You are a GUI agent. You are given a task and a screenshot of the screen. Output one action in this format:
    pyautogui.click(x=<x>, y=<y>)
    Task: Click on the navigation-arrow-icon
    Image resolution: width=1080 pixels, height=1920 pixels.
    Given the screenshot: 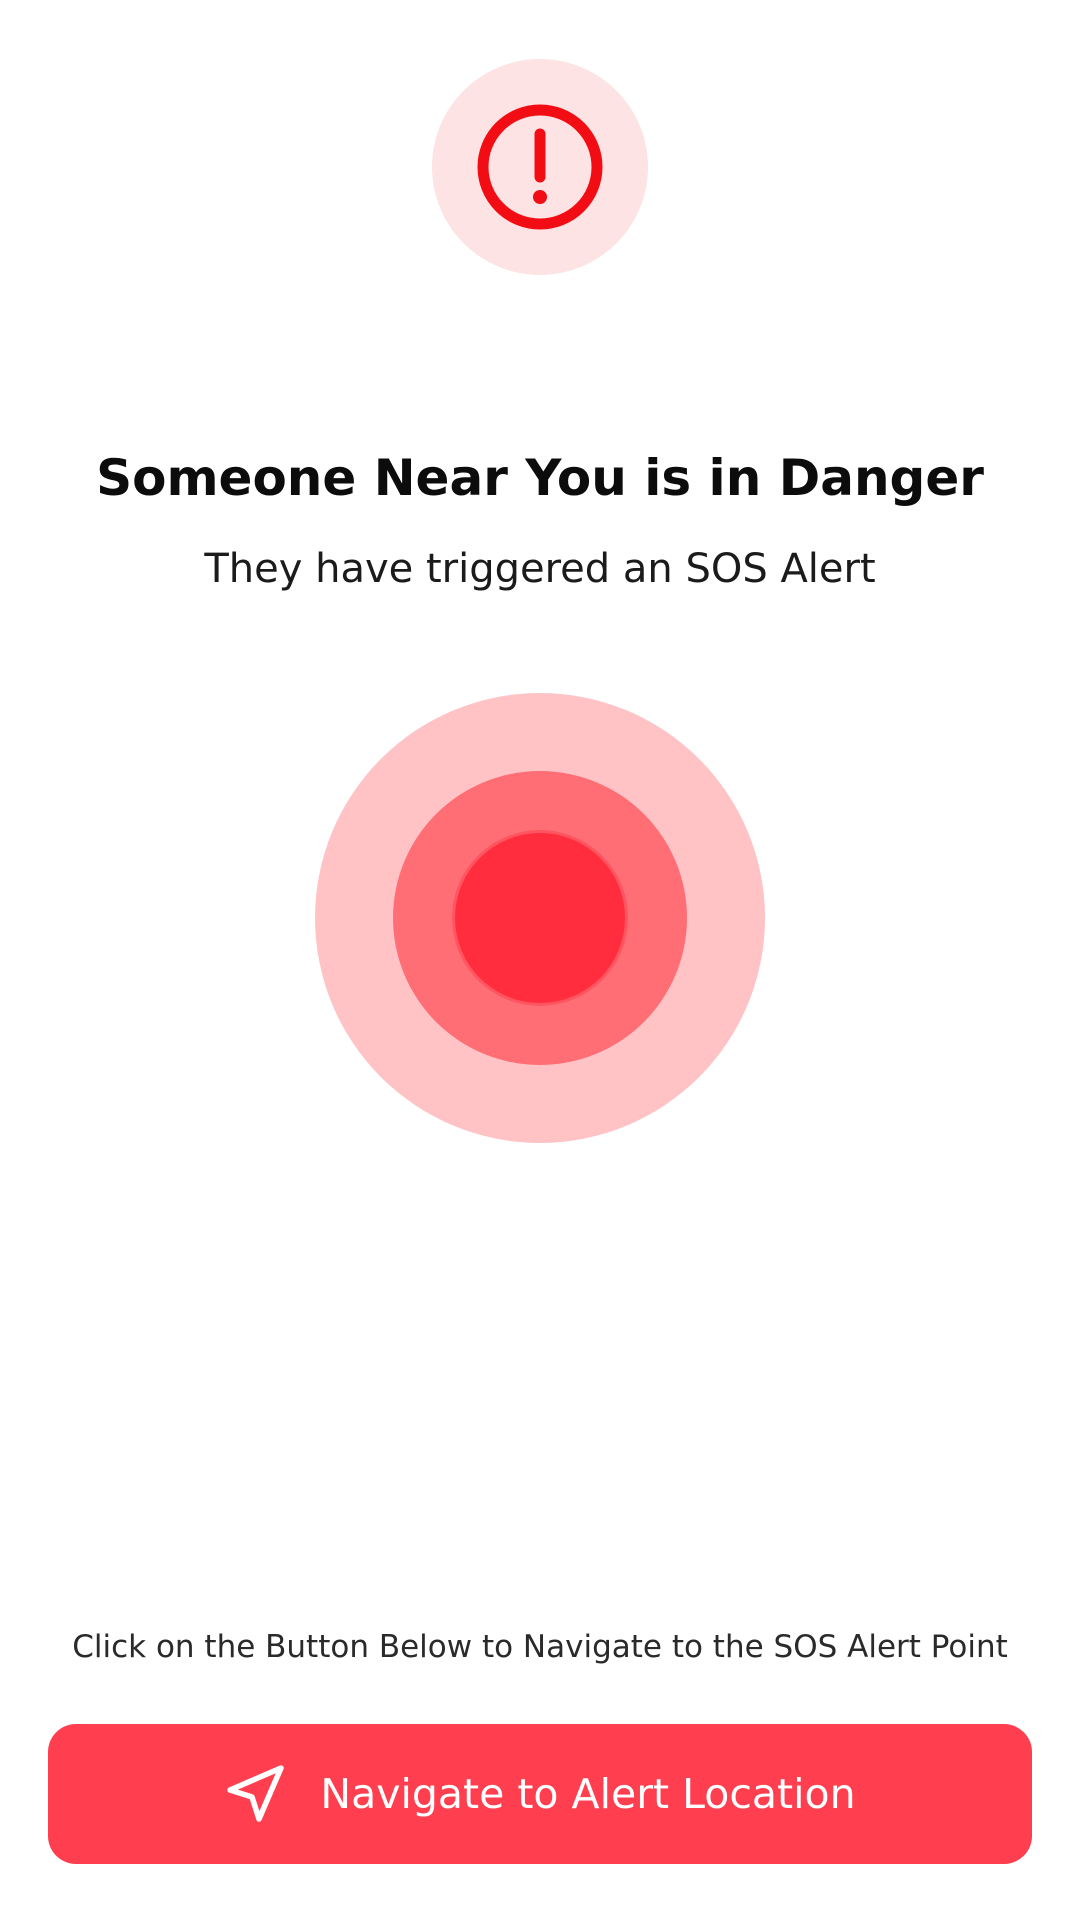 What is the action you would take?
    pyautogui.click(x=255, y=1794)
    